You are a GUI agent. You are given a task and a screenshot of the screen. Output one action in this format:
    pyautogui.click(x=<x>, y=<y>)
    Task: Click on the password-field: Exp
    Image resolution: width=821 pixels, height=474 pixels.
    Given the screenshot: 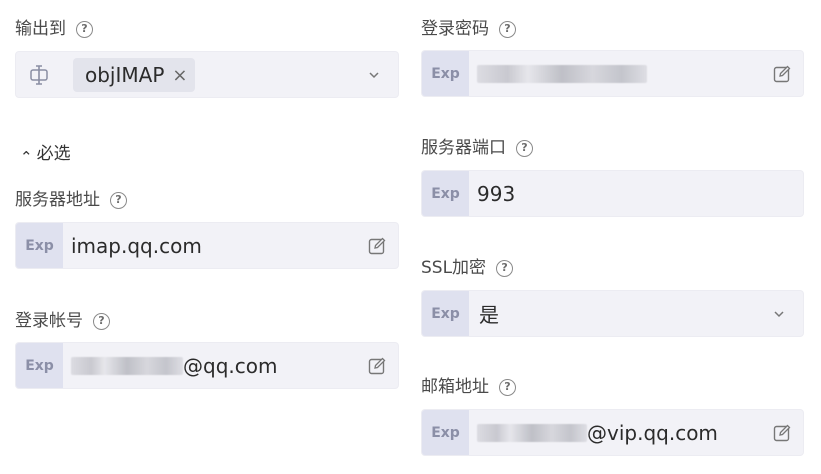 What is the action you would take?
    pyautogui.click(x=612, y=73)
    